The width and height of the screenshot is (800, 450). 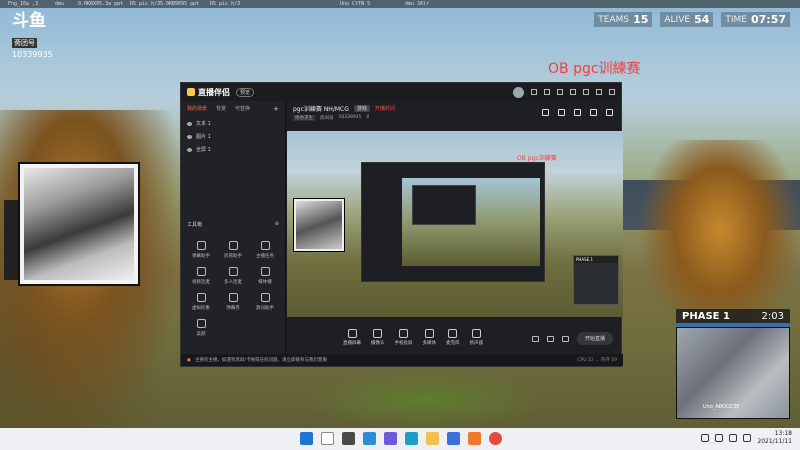 What do you see at coordinates (378, 337) in the screenshot?
I see `source-camera-button: 摄像头` at bounding box center [378, 337].